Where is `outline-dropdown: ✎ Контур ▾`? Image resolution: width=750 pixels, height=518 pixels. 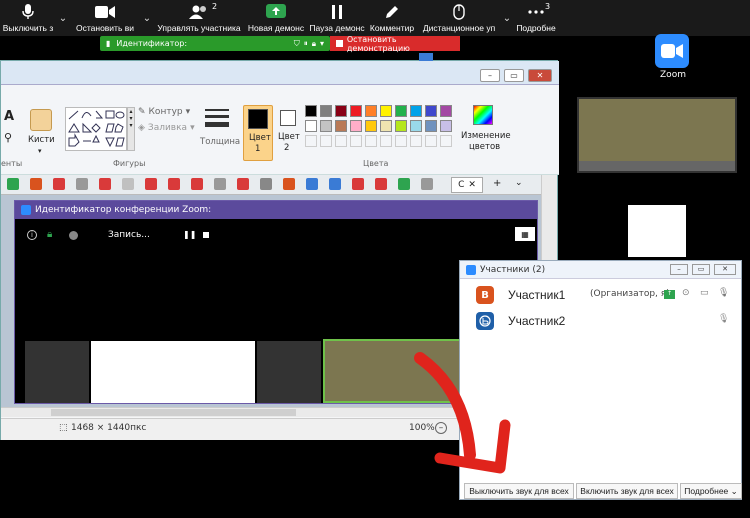
outline-dropdown: ✎ Контур ▾ is located at coordinates (164, 112).